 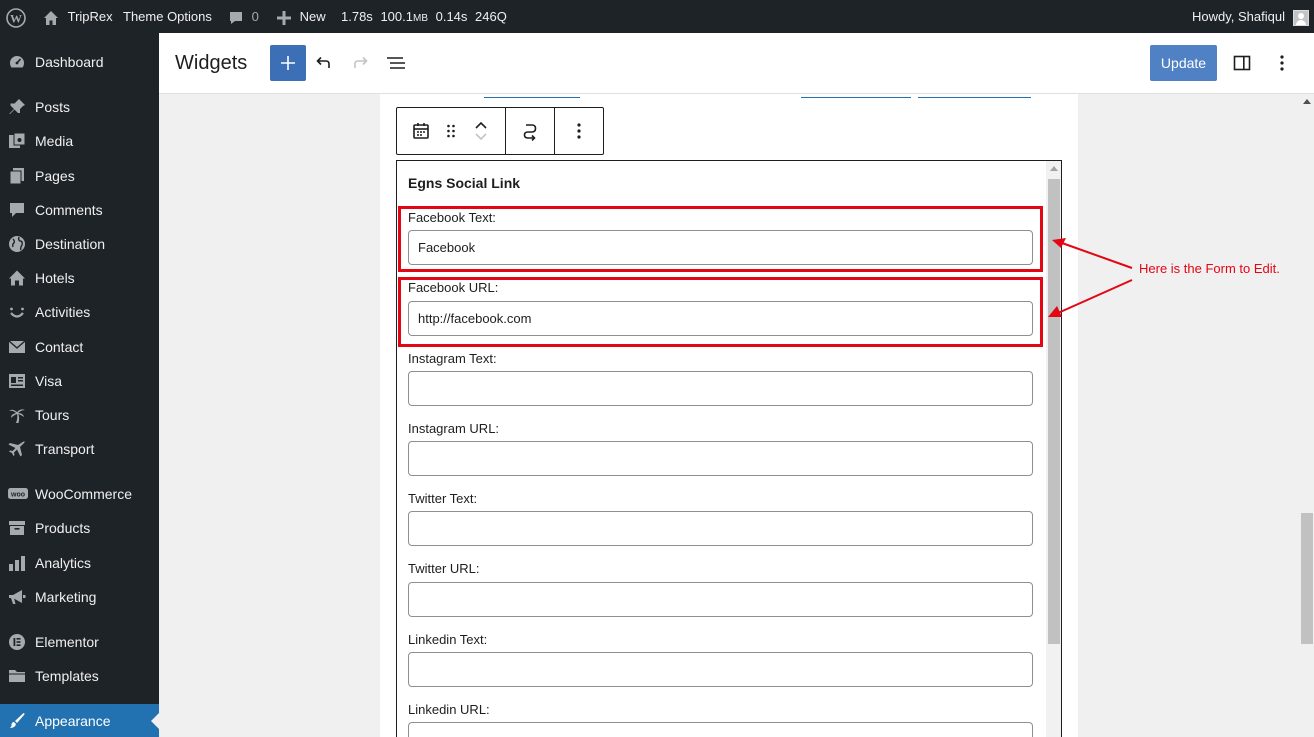 I want to click on annotation-text: Here is the Form to Edit., so click(x=1209, y=268).